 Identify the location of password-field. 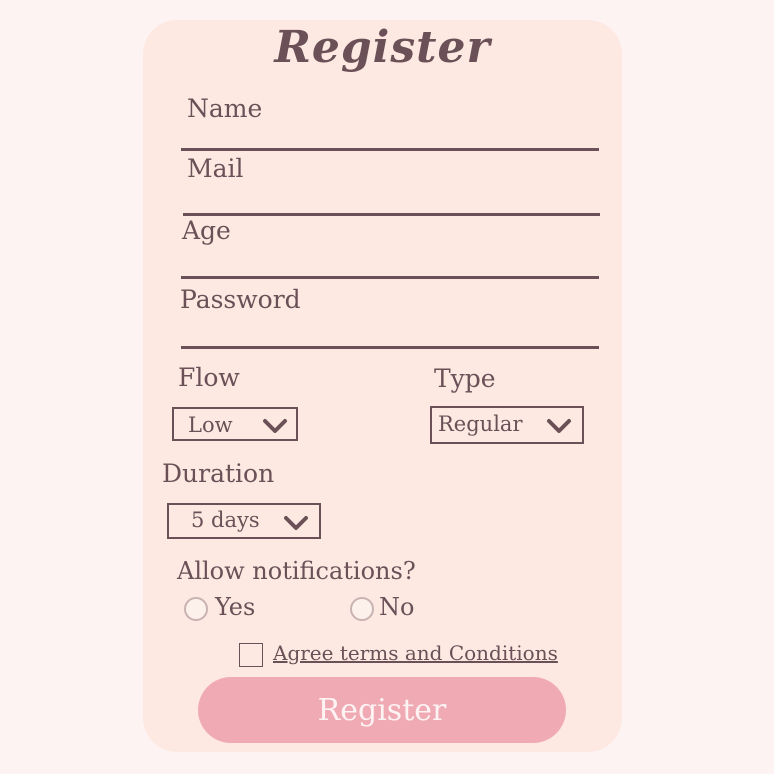
(390, 347).